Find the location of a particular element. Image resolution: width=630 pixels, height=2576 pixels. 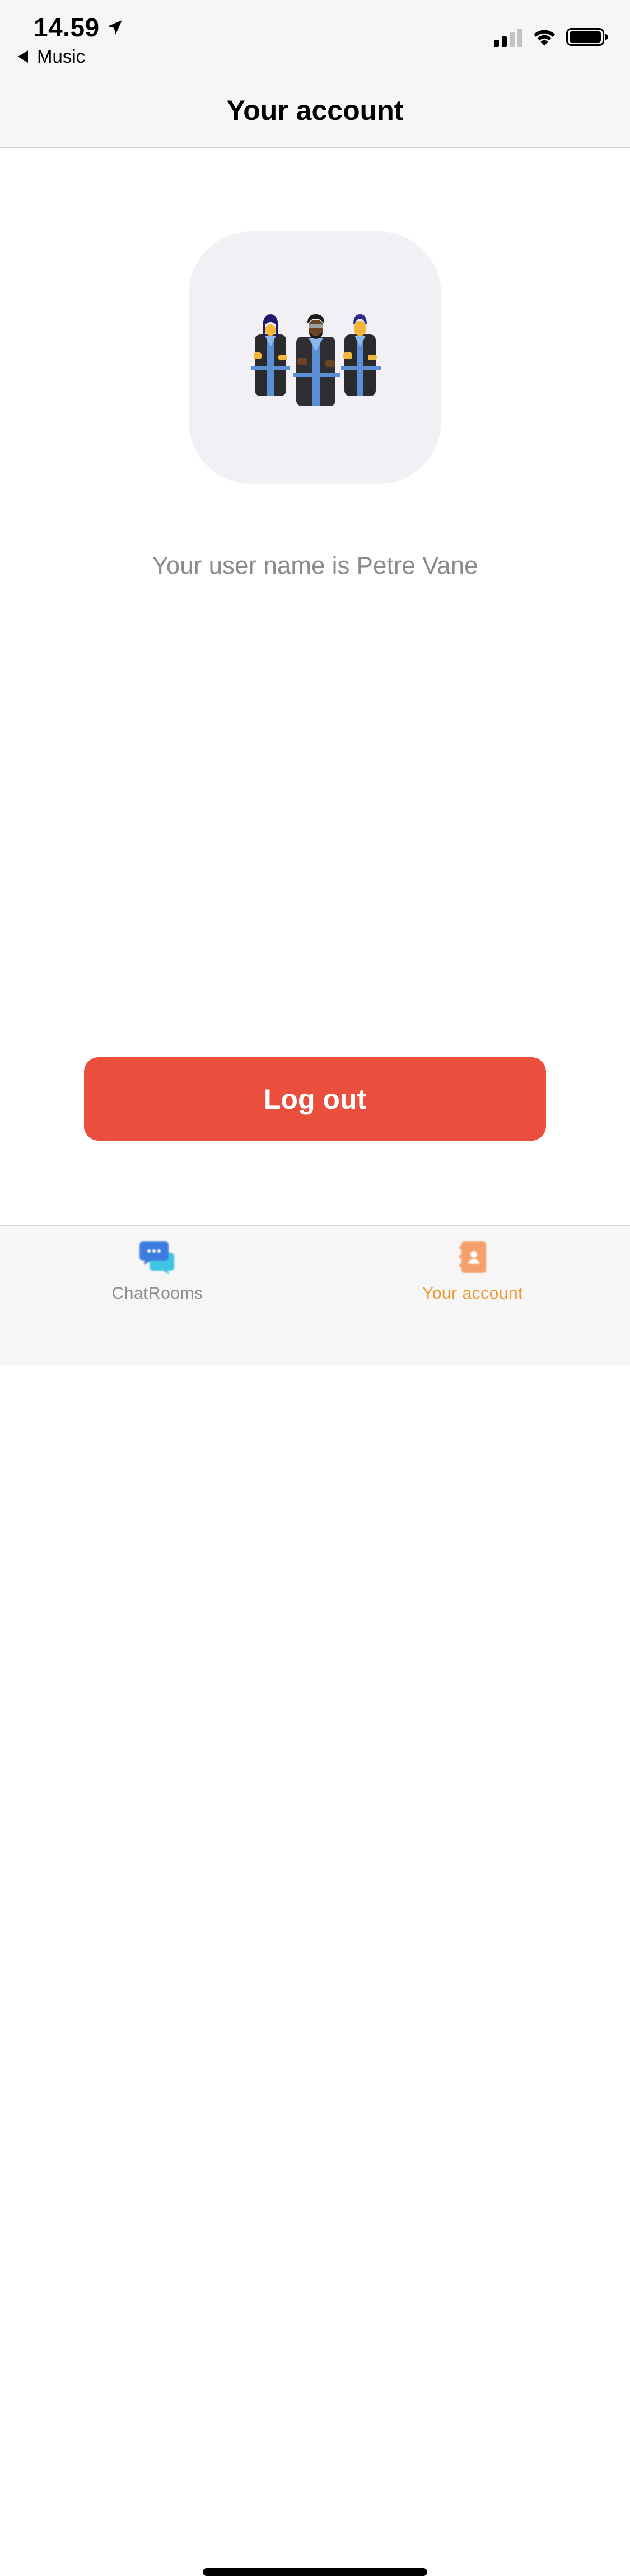

back-triangle-icon is located at coordinates (23, 56).